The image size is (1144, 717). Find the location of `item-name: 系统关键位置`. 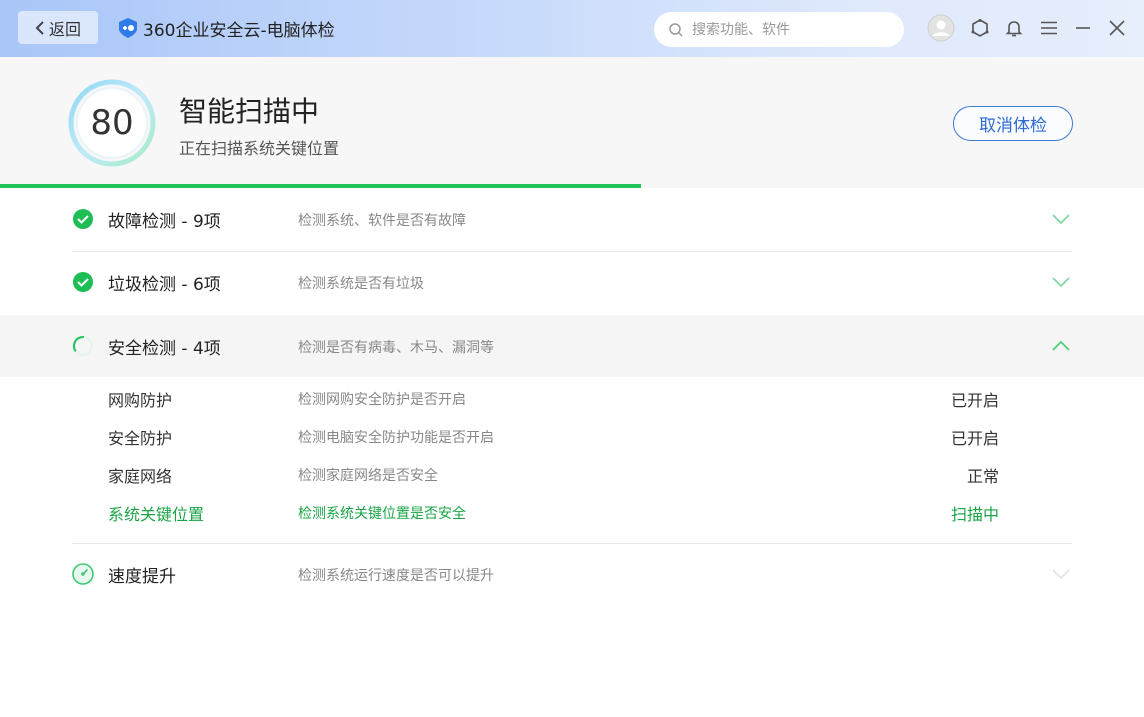

item-name: 系统关键位置 is located at coordinates (156, 514).